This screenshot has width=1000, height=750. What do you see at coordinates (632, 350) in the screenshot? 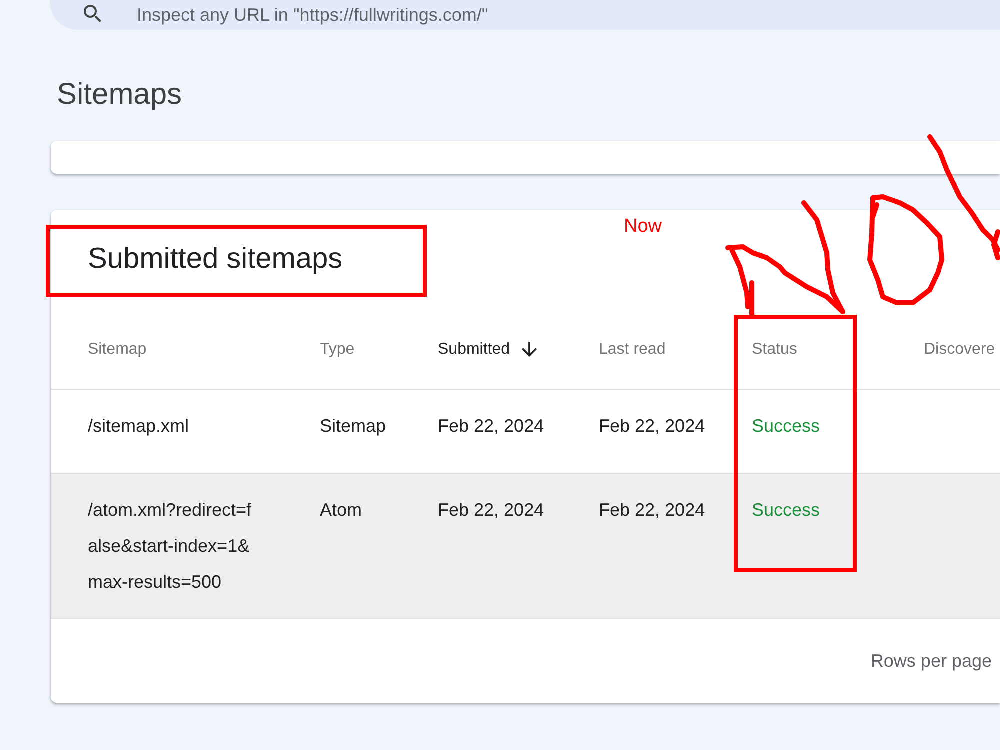
I see `column-header: Last read` at bounding box center [632, 350].